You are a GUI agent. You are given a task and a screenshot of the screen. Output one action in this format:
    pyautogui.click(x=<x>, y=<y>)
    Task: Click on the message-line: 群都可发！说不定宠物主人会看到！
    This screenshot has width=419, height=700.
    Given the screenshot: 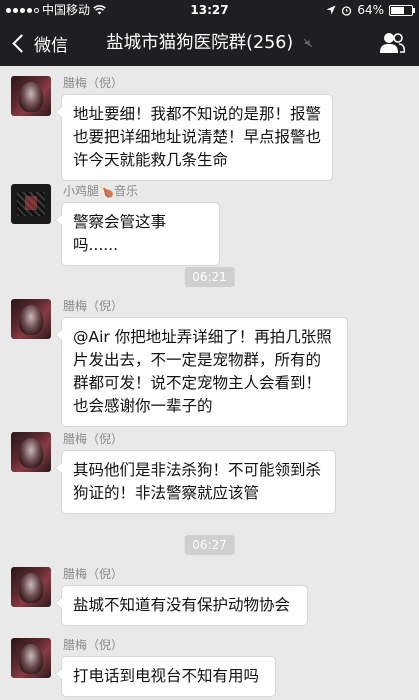 What is the action you would take?
    pyautogui.click(x=197, y=383)
    